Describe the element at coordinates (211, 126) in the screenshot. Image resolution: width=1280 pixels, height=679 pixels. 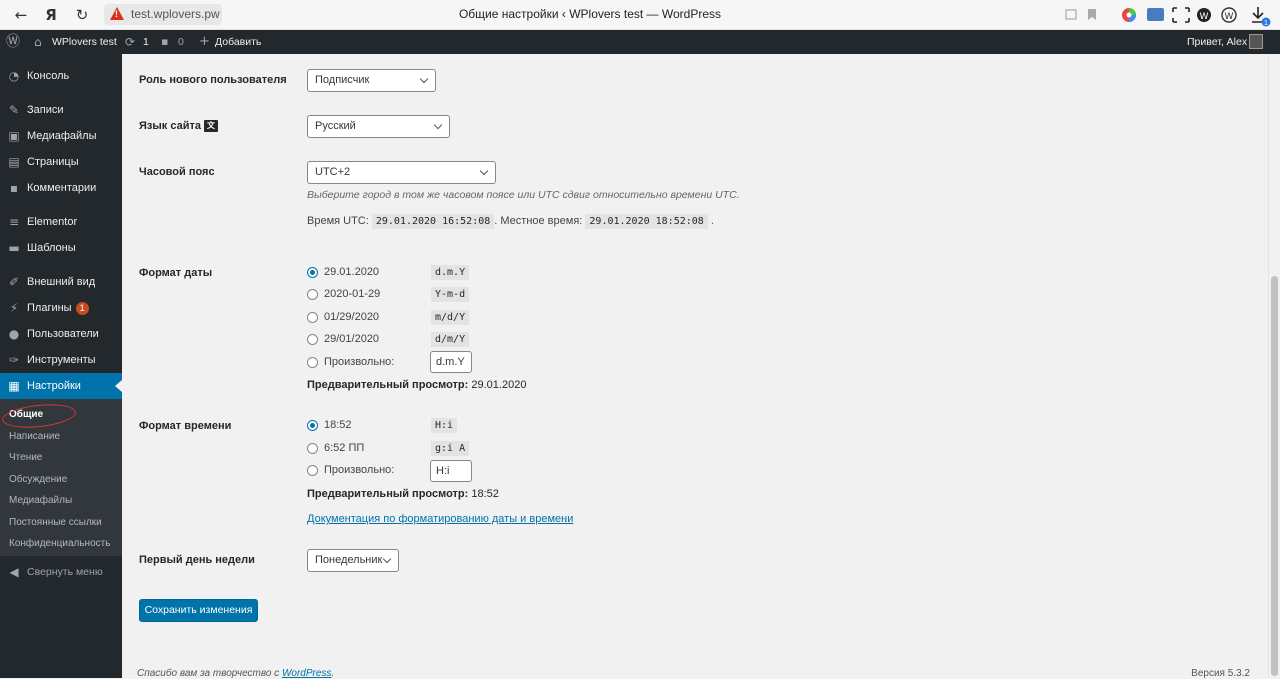
I see `translate-icon: 文` at that location.